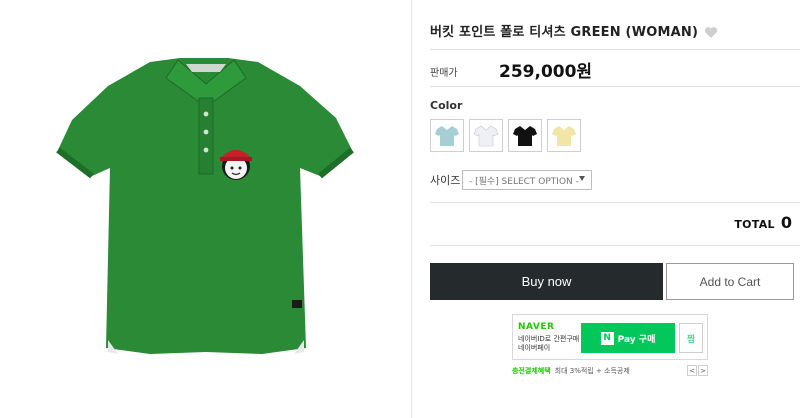 The image size is (800, 418). I want to click on prev-arrow-icon: <, so click(692, 370).